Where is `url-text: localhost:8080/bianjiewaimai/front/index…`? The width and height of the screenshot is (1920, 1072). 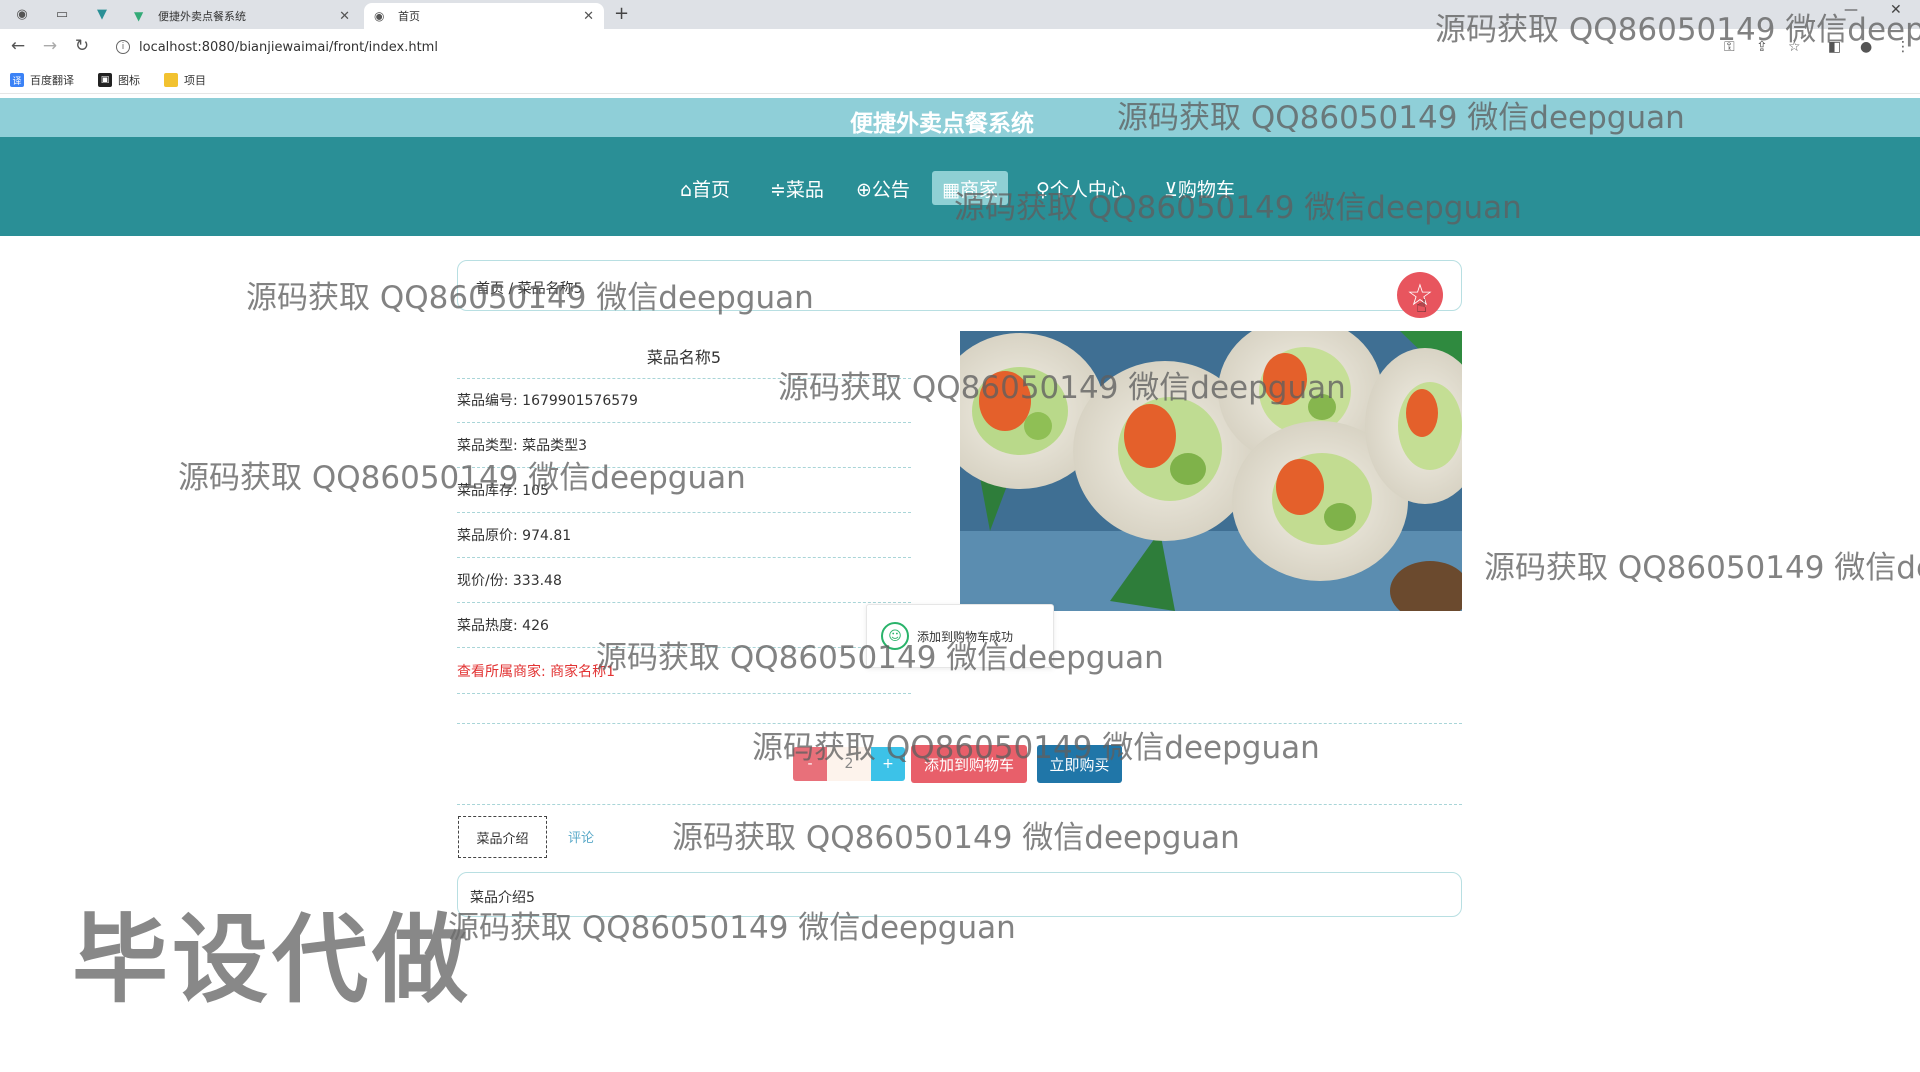
url-text: localhost:8080/bianjiewaimai/front/index… is located at coordinates (288, 47).